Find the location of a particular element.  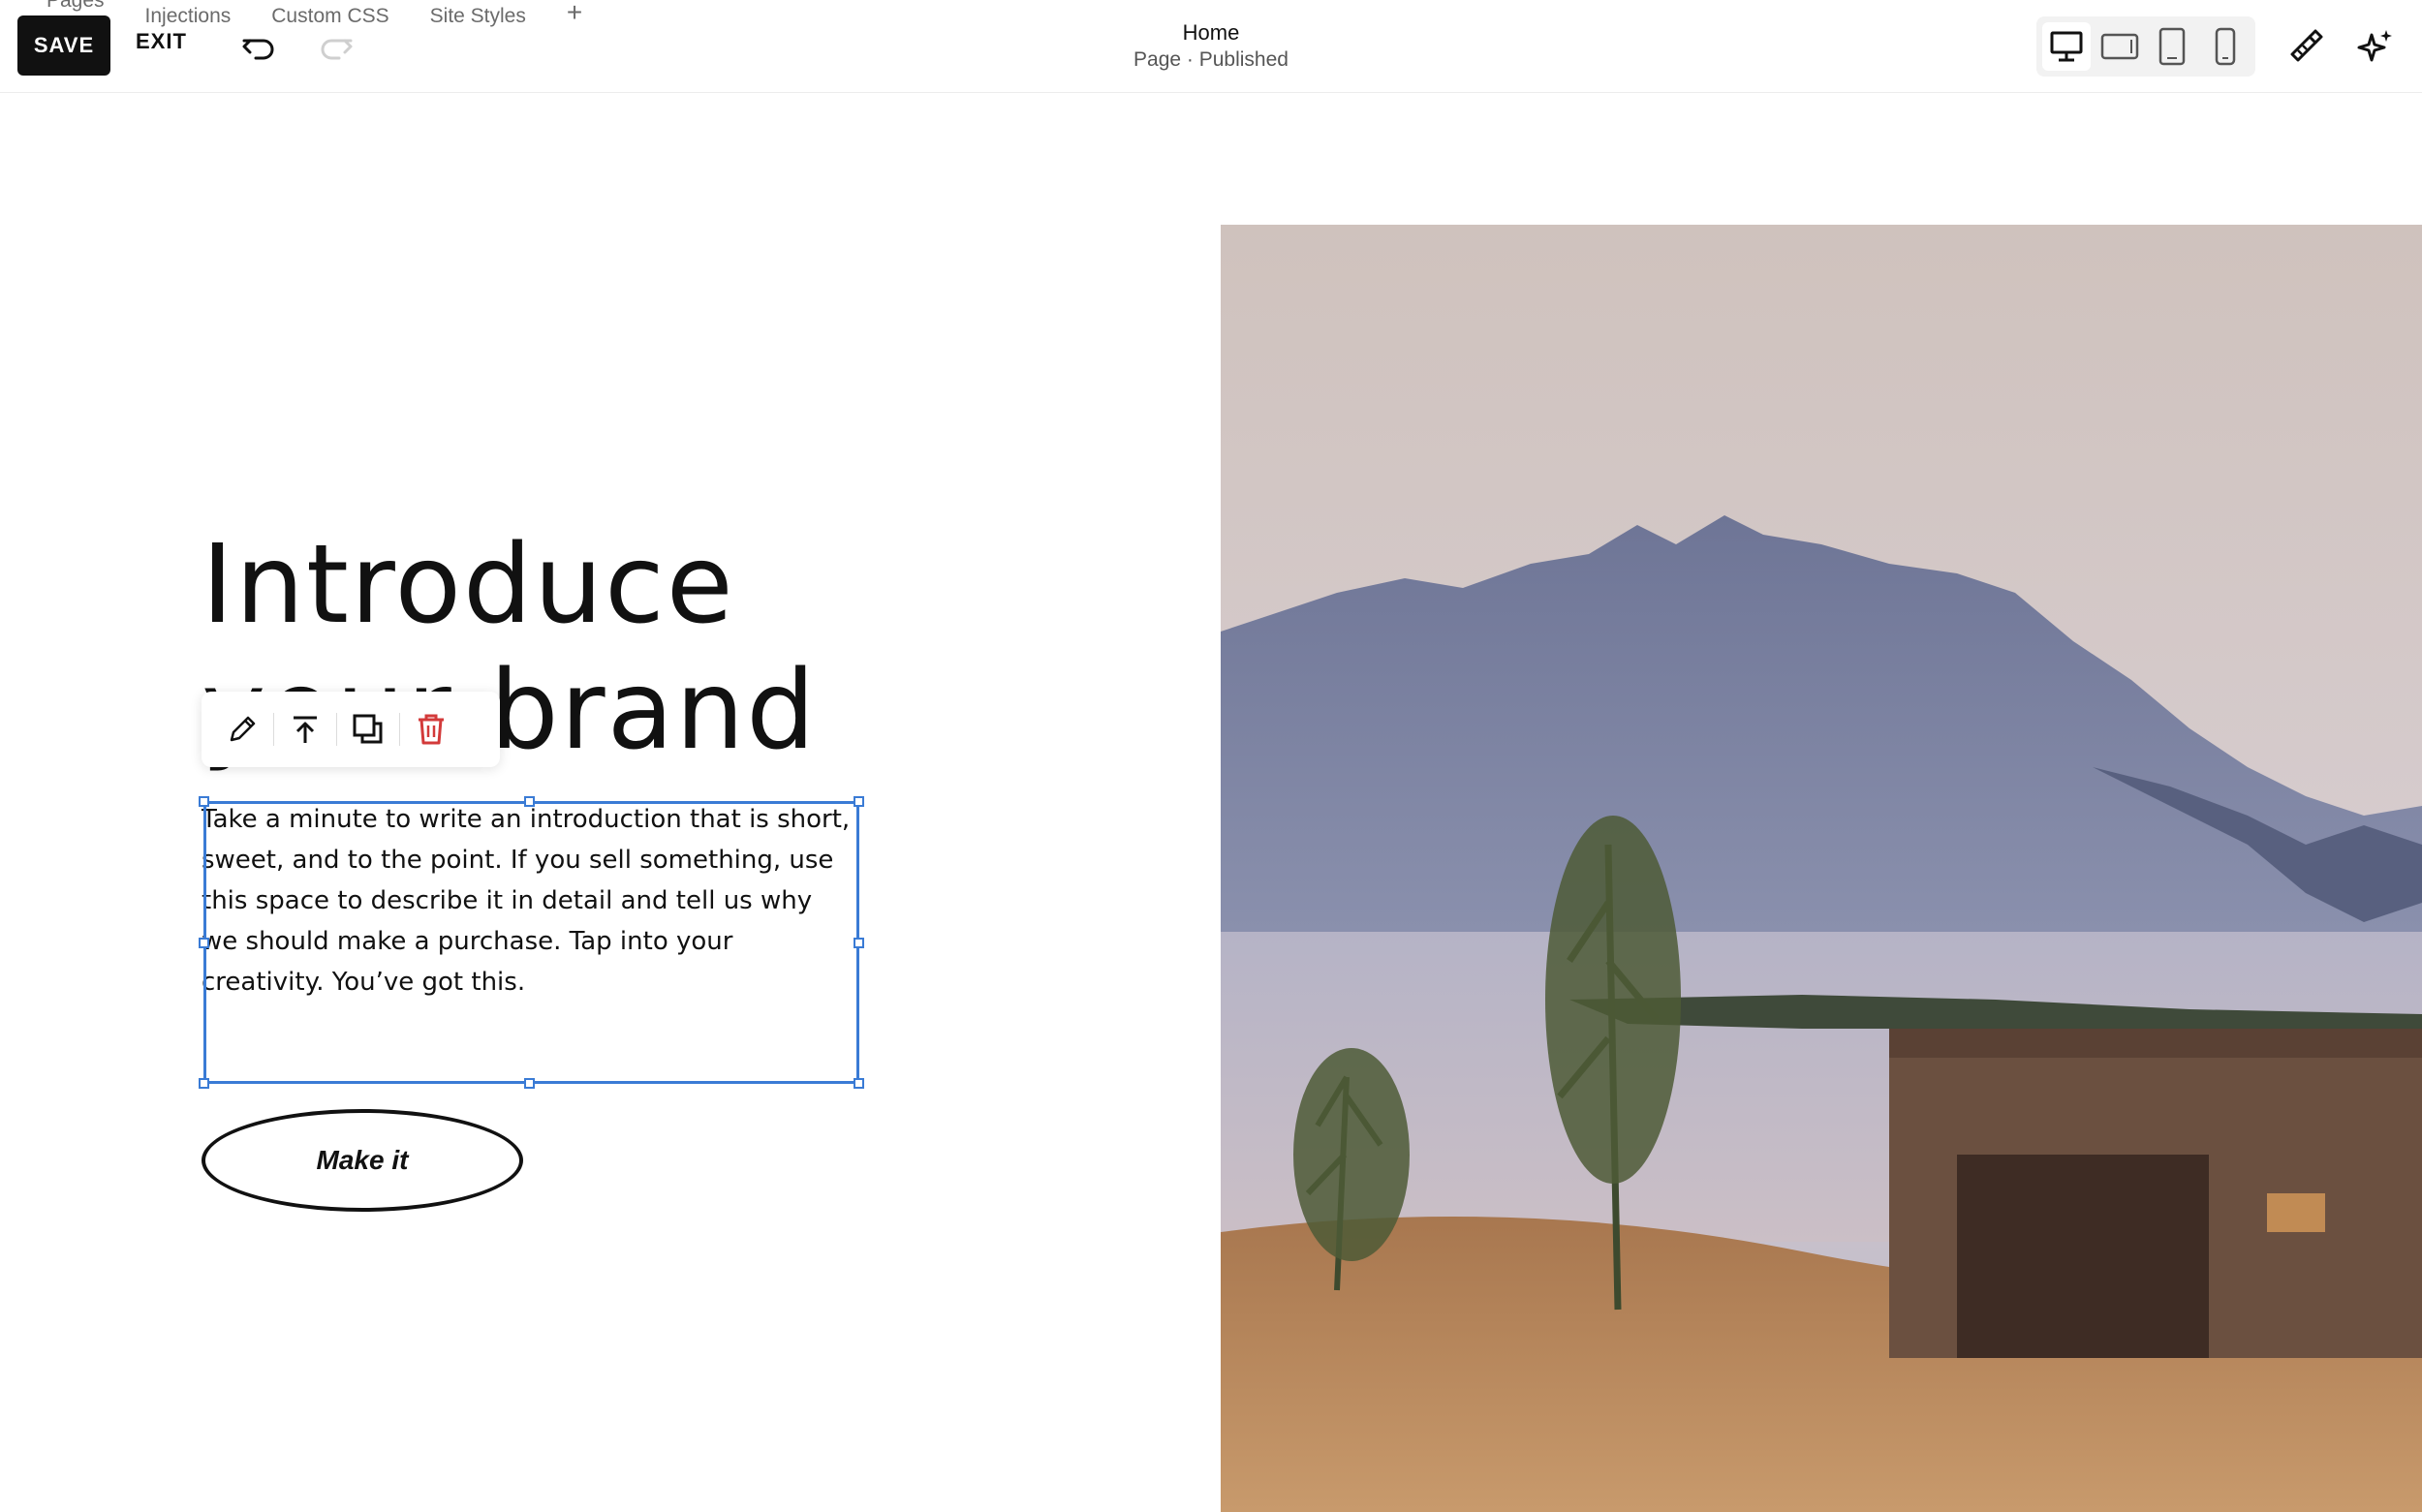

resize-handle-bottom is located at coordinates (529, 1083).